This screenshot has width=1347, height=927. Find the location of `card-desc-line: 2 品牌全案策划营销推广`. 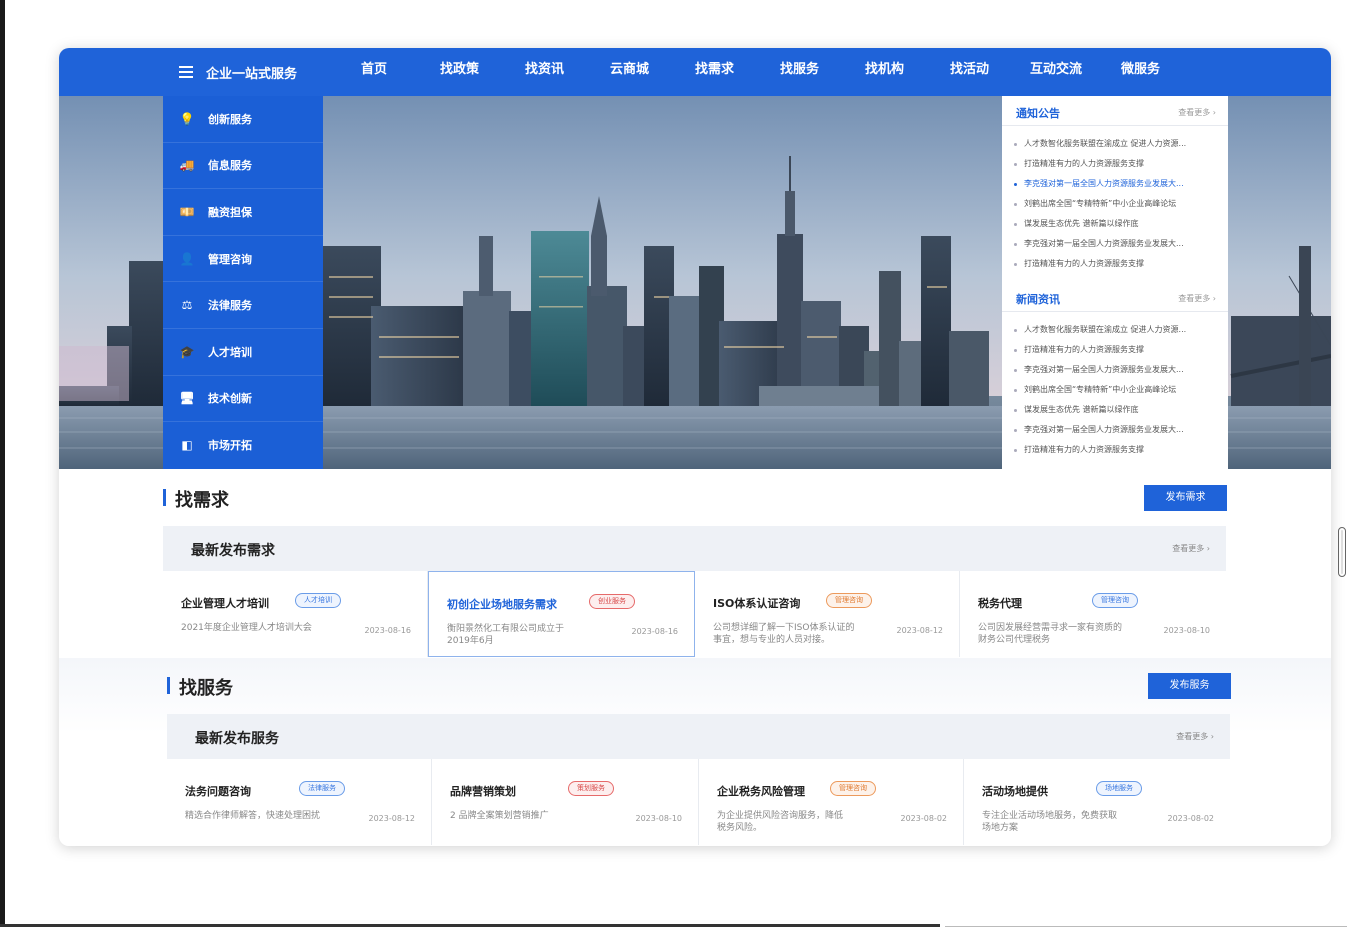

card-desc-line: 2 品牌全案策划营销推广 is located at coordinates (499, 816).